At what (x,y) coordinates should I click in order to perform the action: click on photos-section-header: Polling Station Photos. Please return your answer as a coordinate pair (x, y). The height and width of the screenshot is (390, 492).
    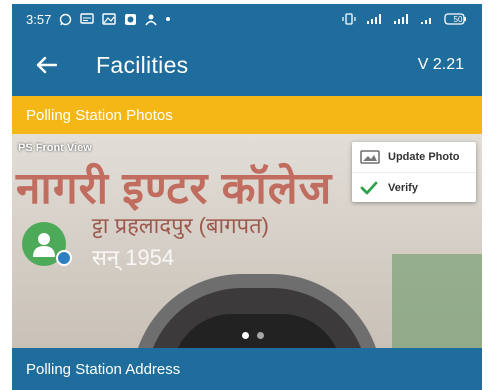
    Looking at the image, I should click on (247, 115).